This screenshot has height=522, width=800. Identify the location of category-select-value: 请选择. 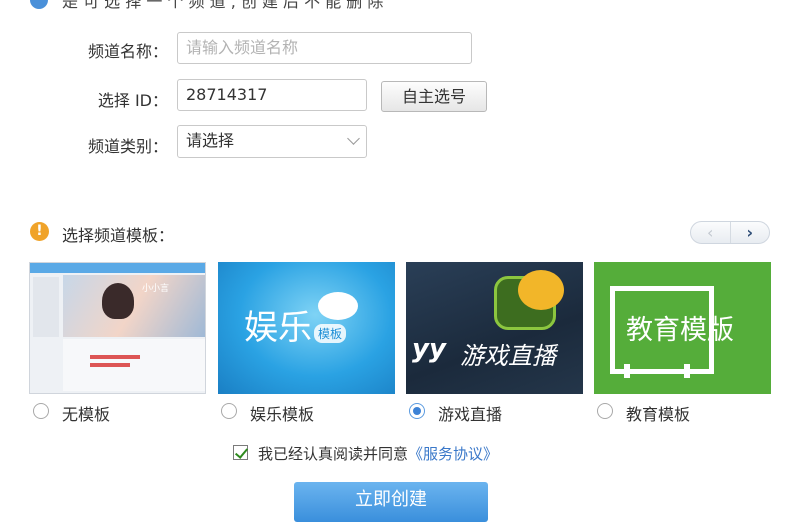
(210, 140).